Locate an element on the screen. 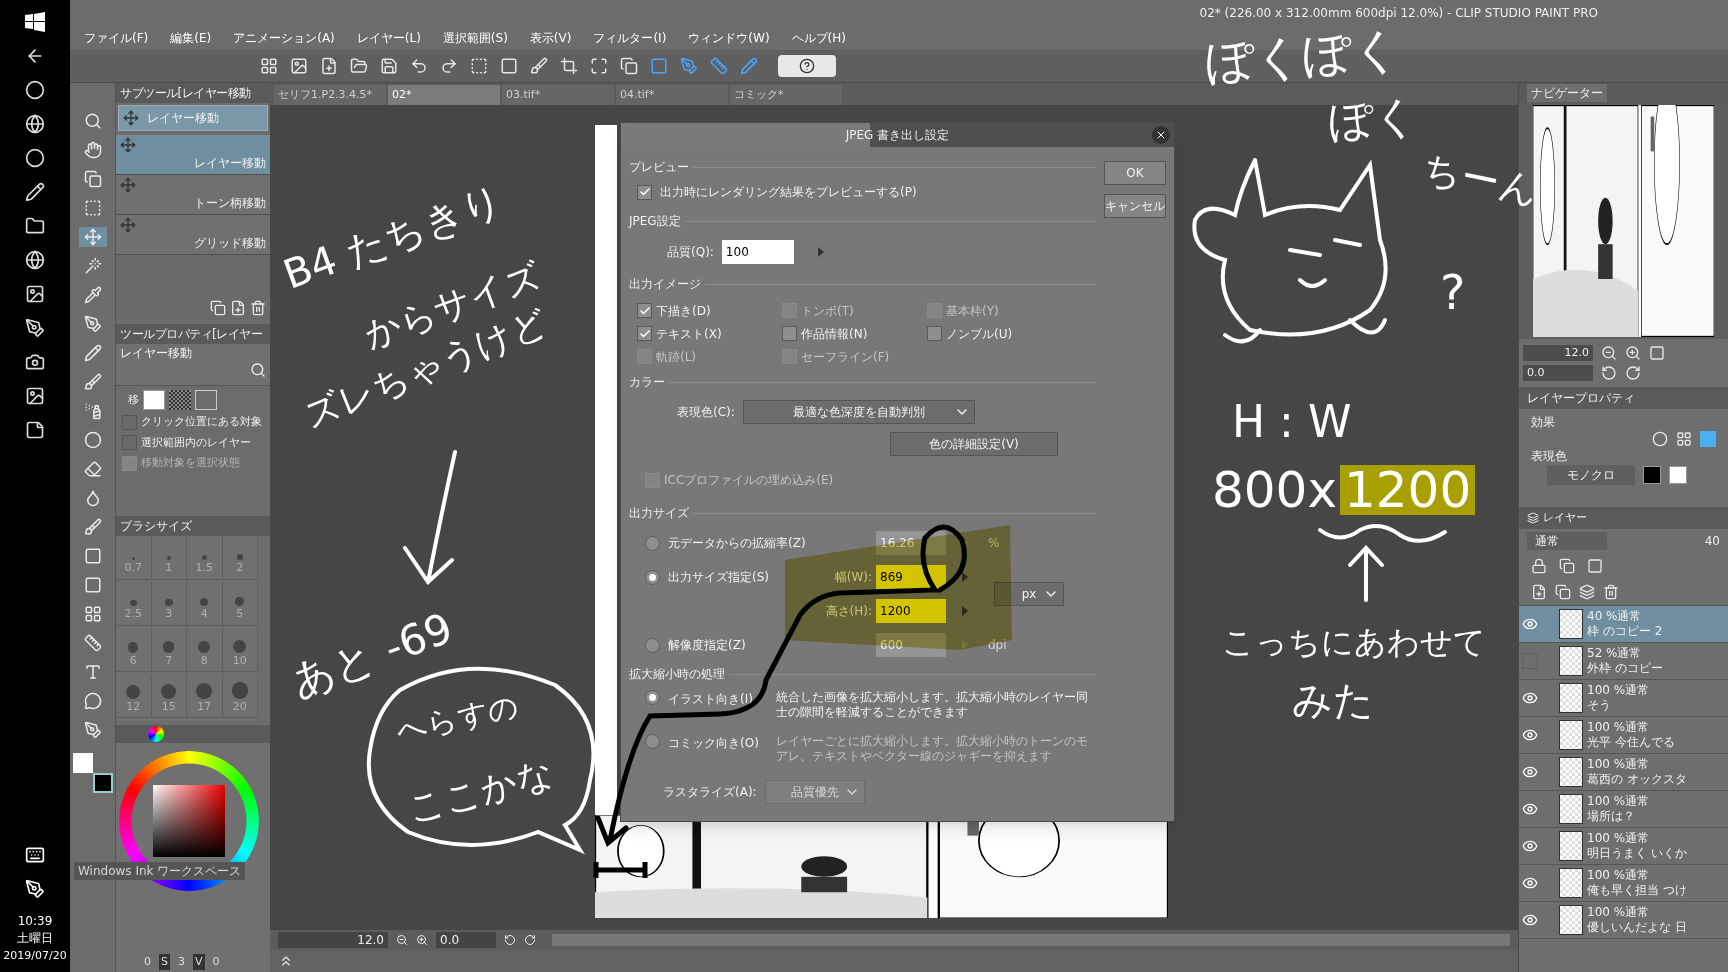  line-color-swatch is located at coordinates (1652, 475).